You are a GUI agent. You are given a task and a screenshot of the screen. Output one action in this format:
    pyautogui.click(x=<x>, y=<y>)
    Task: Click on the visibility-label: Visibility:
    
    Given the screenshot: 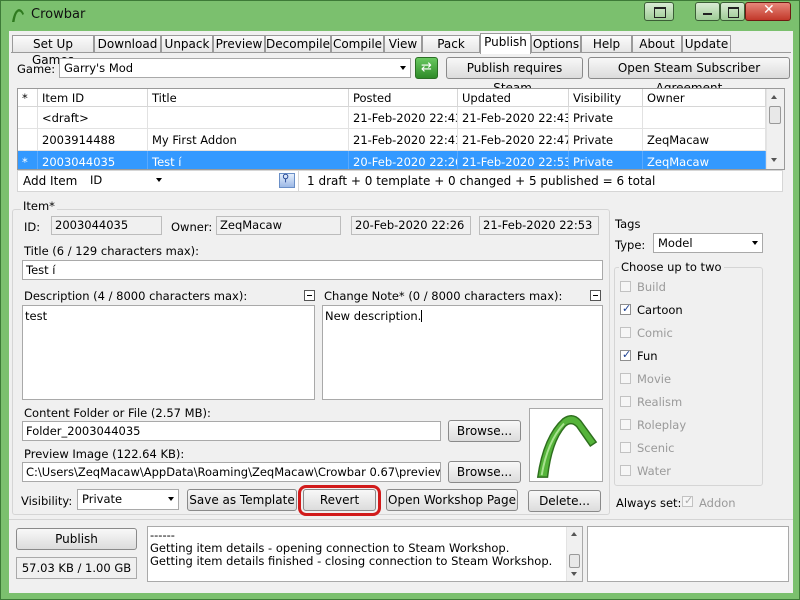 What is the action you would take?
    pyautogui.click(x=47, y=501)
    